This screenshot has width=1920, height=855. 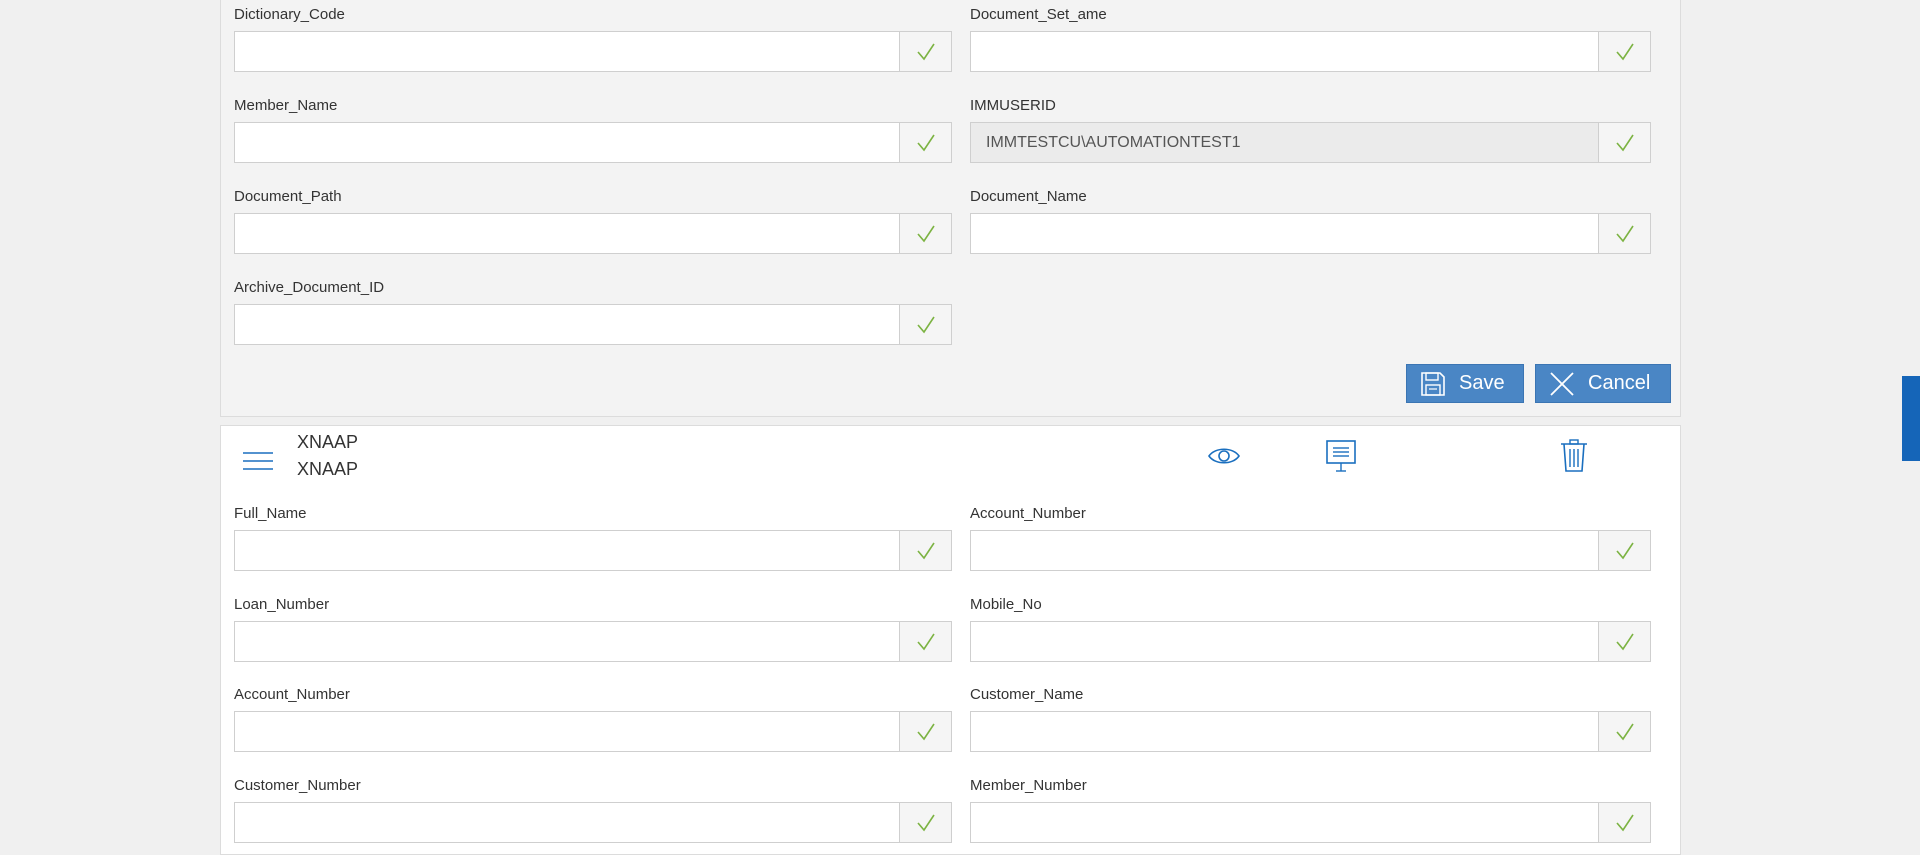 What do you see at coordinates (1284, 142) in the screenshot?
I see `immuserid-input` at bounding box center [1284, 142].